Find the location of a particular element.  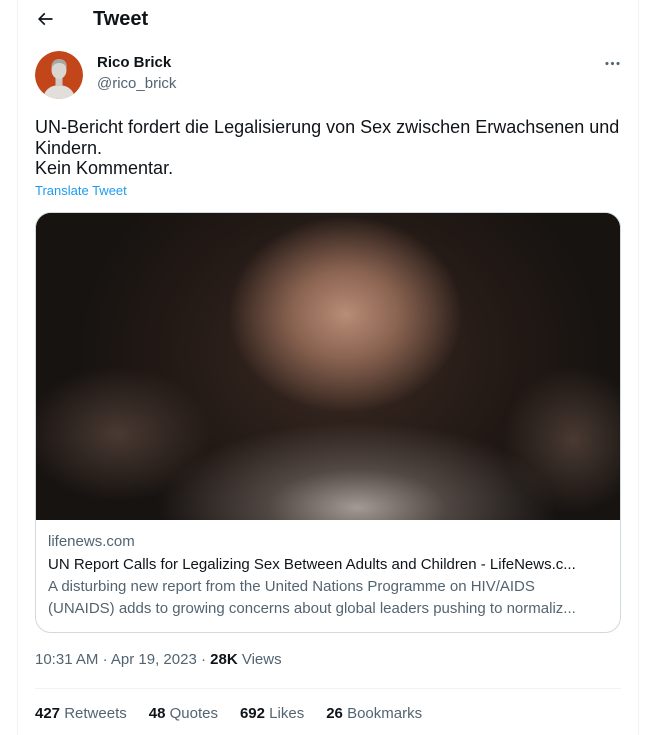

arrow-left-icon is located at coordinates (45, 19).